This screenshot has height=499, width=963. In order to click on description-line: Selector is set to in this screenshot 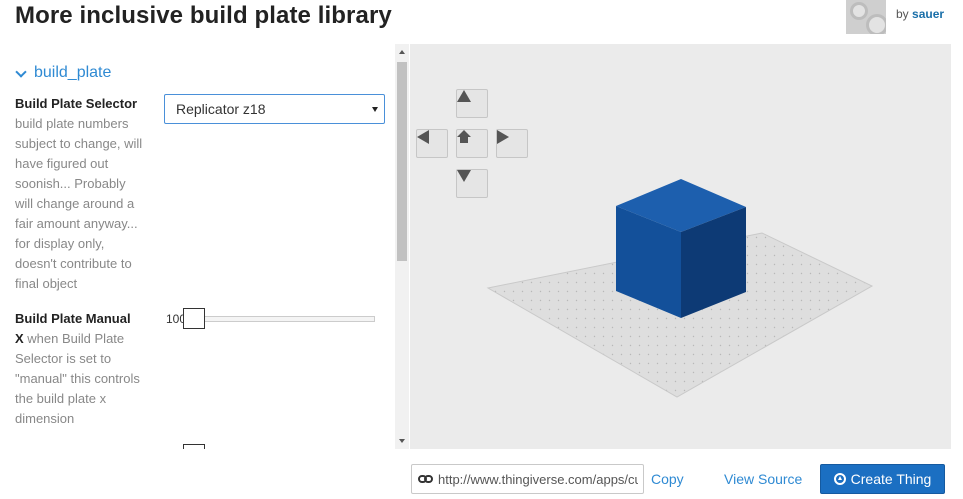, I will do `click(63, 358)`.